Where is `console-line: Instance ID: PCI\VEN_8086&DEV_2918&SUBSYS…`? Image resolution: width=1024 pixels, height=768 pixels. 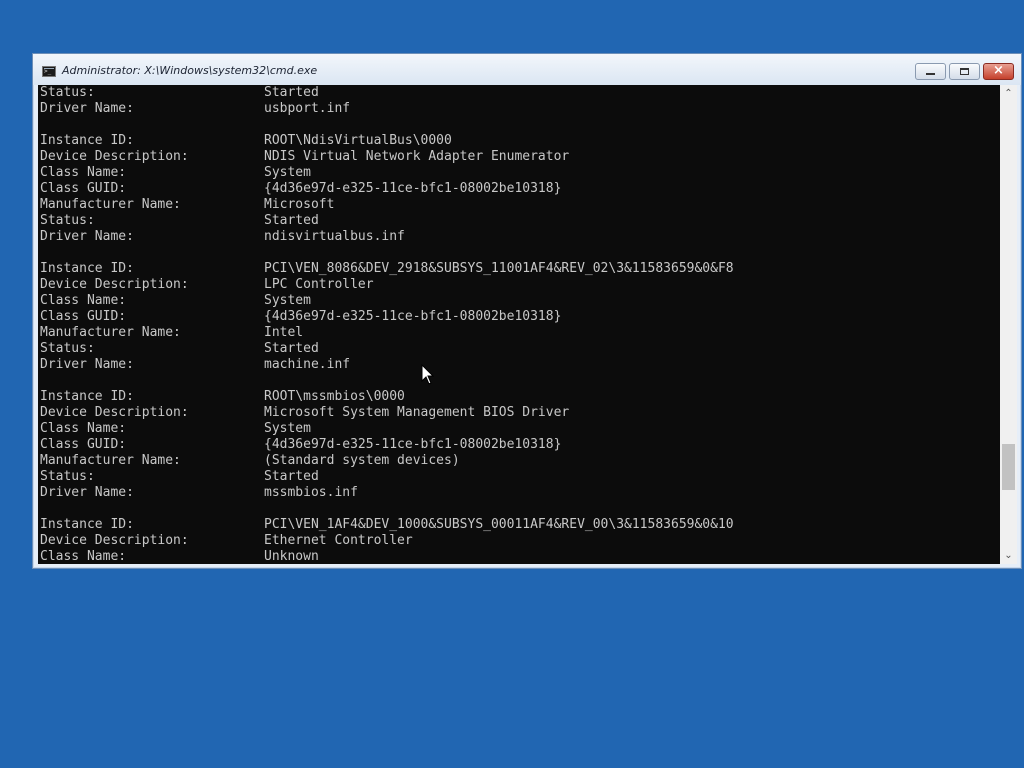 console-line: Instance ID: PCI\VEN_8086&DEV_2918&SUBSYS… is located at coordinates (387, 269).